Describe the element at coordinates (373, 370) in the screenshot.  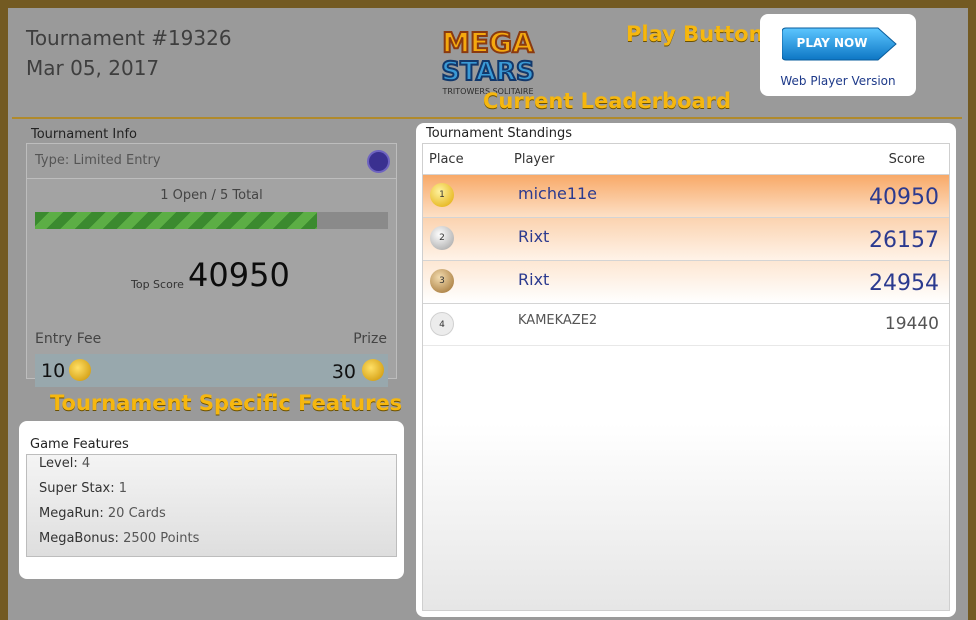
I see `prize-coin-icon` at that location.